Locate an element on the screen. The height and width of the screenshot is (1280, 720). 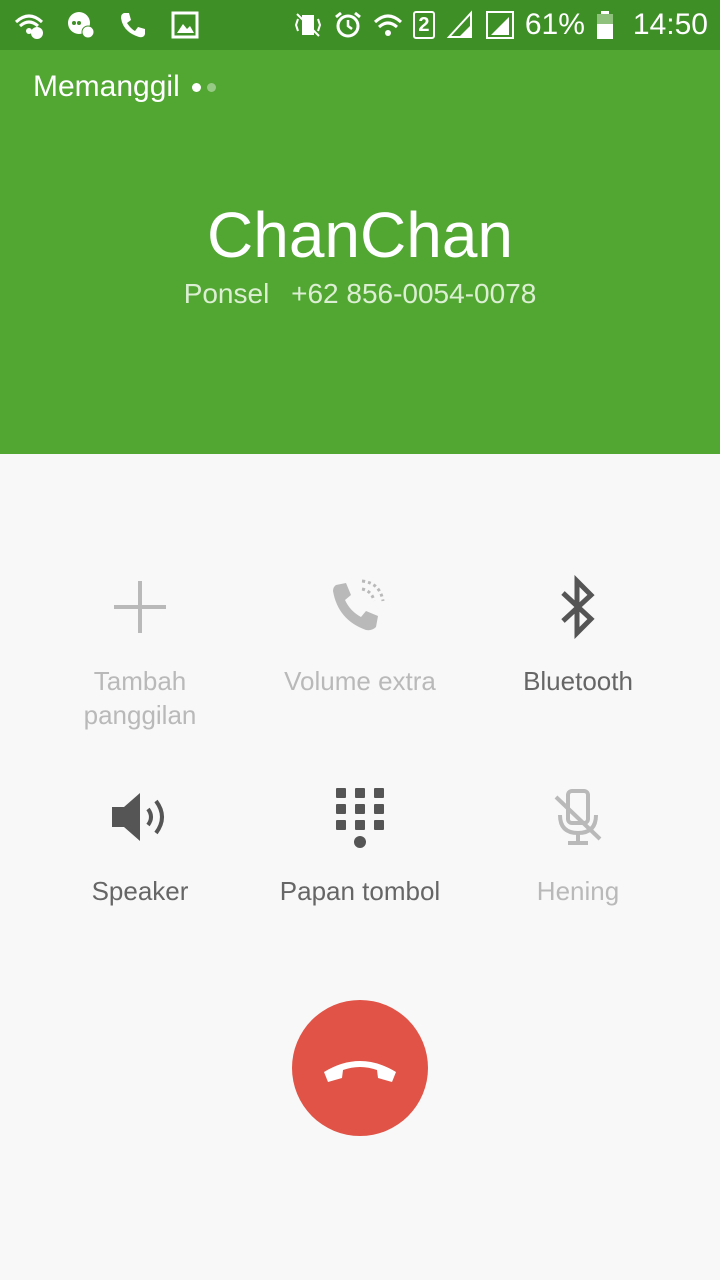
speaker-icon is located at coordinates (138, 817).